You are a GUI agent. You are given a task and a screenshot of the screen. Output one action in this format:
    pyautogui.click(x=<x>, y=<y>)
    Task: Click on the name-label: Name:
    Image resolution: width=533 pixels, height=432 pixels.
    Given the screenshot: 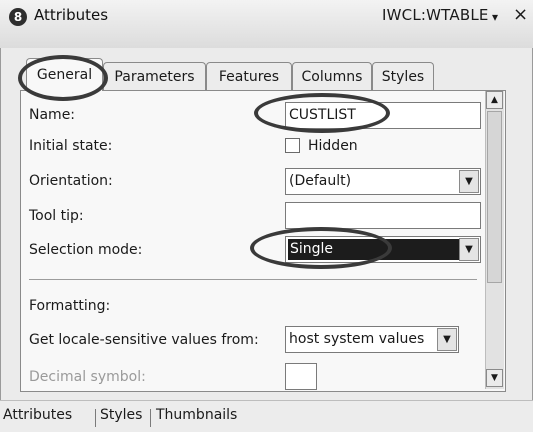 What is the action you would take?
    pyautogui.click(x=52, y=115)
    